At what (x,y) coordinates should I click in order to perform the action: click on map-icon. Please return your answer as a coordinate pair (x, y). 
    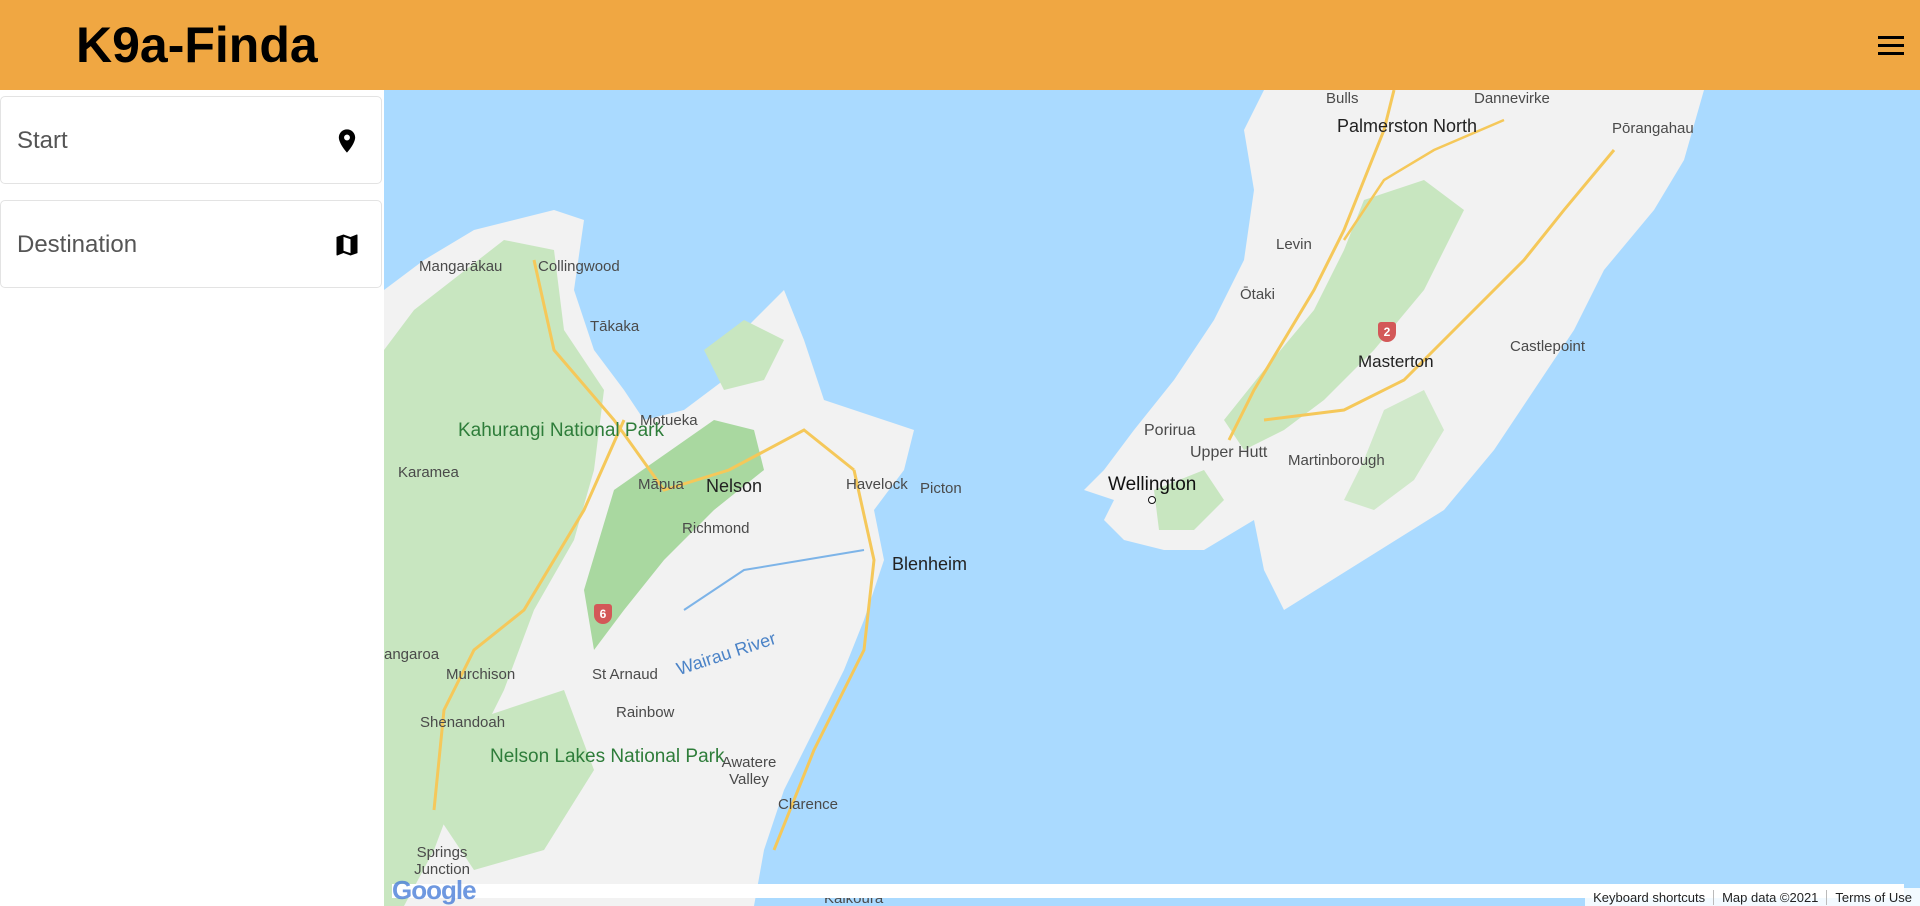
    Looking at the image, I should click on (347, 245).